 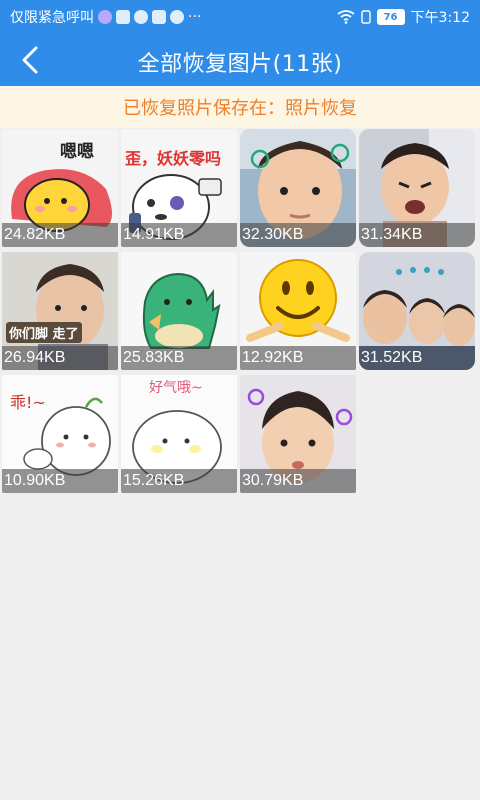 I want to click on clock: 下午3:12, so click(x=440, y=18).